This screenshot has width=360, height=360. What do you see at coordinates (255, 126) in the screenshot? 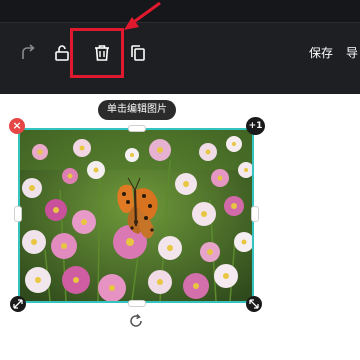
I see `layer-count-badge: +1` at bounding box center [255, 126].